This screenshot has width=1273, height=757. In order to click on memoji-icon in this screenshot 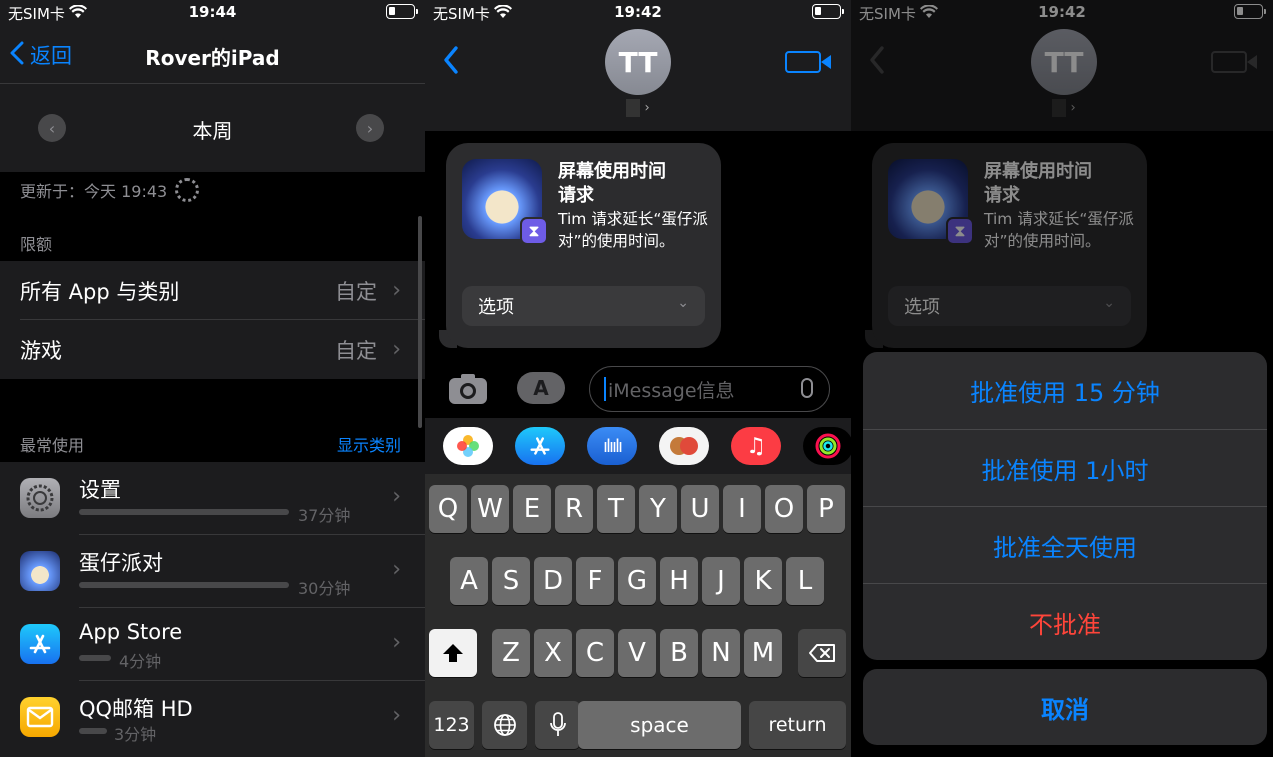, I will do `click(684, 446)`.